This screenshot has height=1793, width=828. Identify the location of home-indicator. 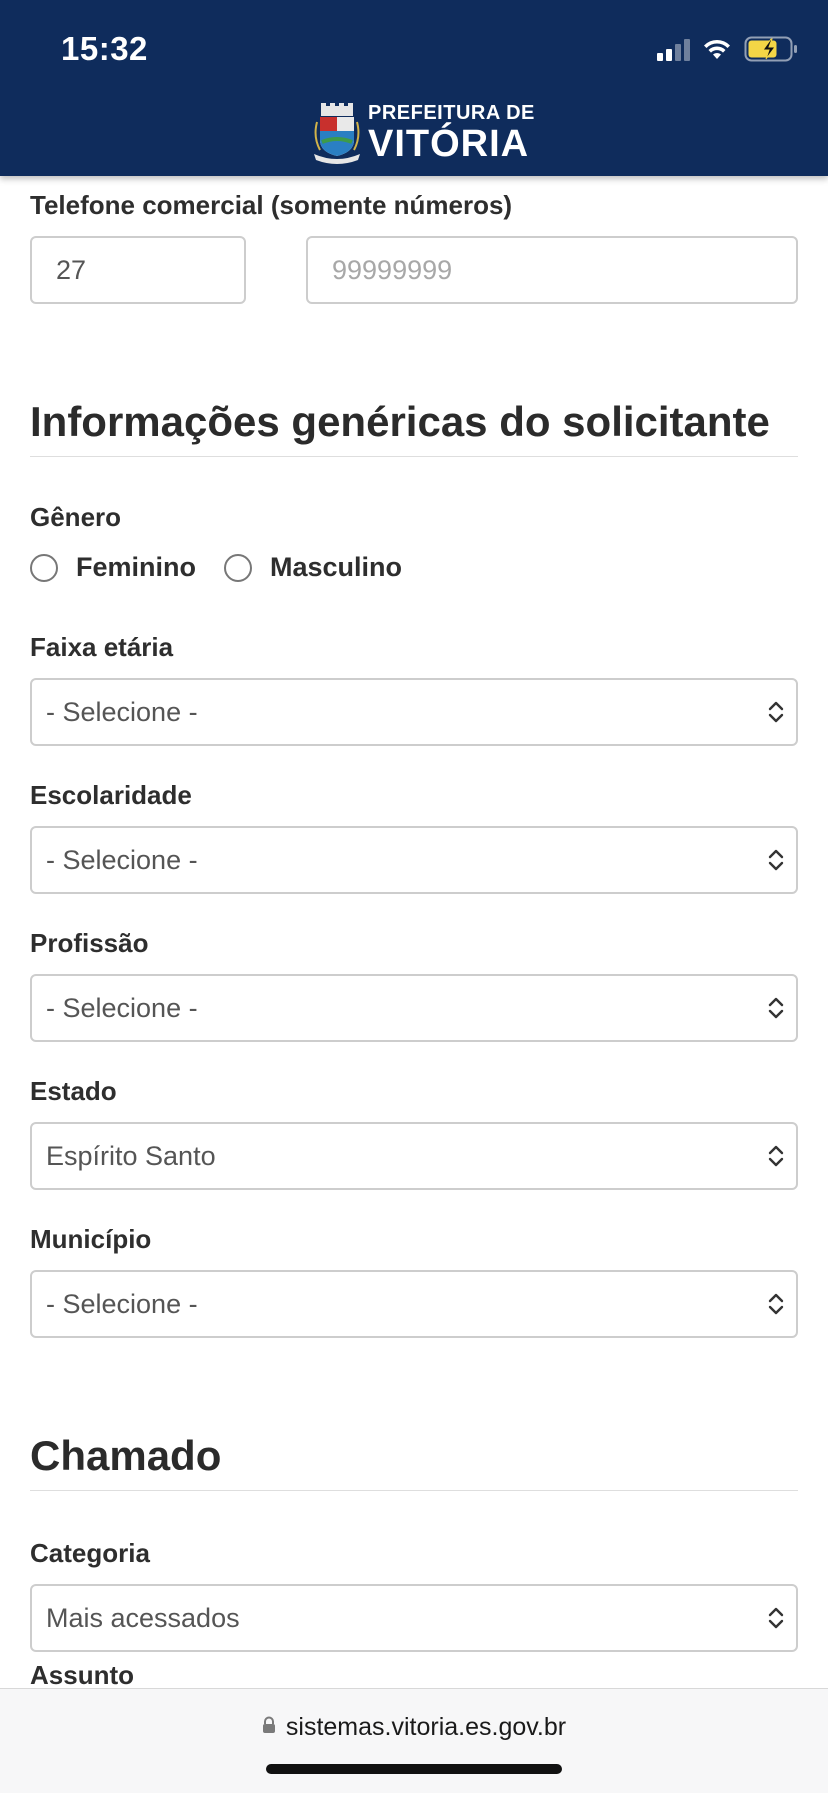
(414, 1769).